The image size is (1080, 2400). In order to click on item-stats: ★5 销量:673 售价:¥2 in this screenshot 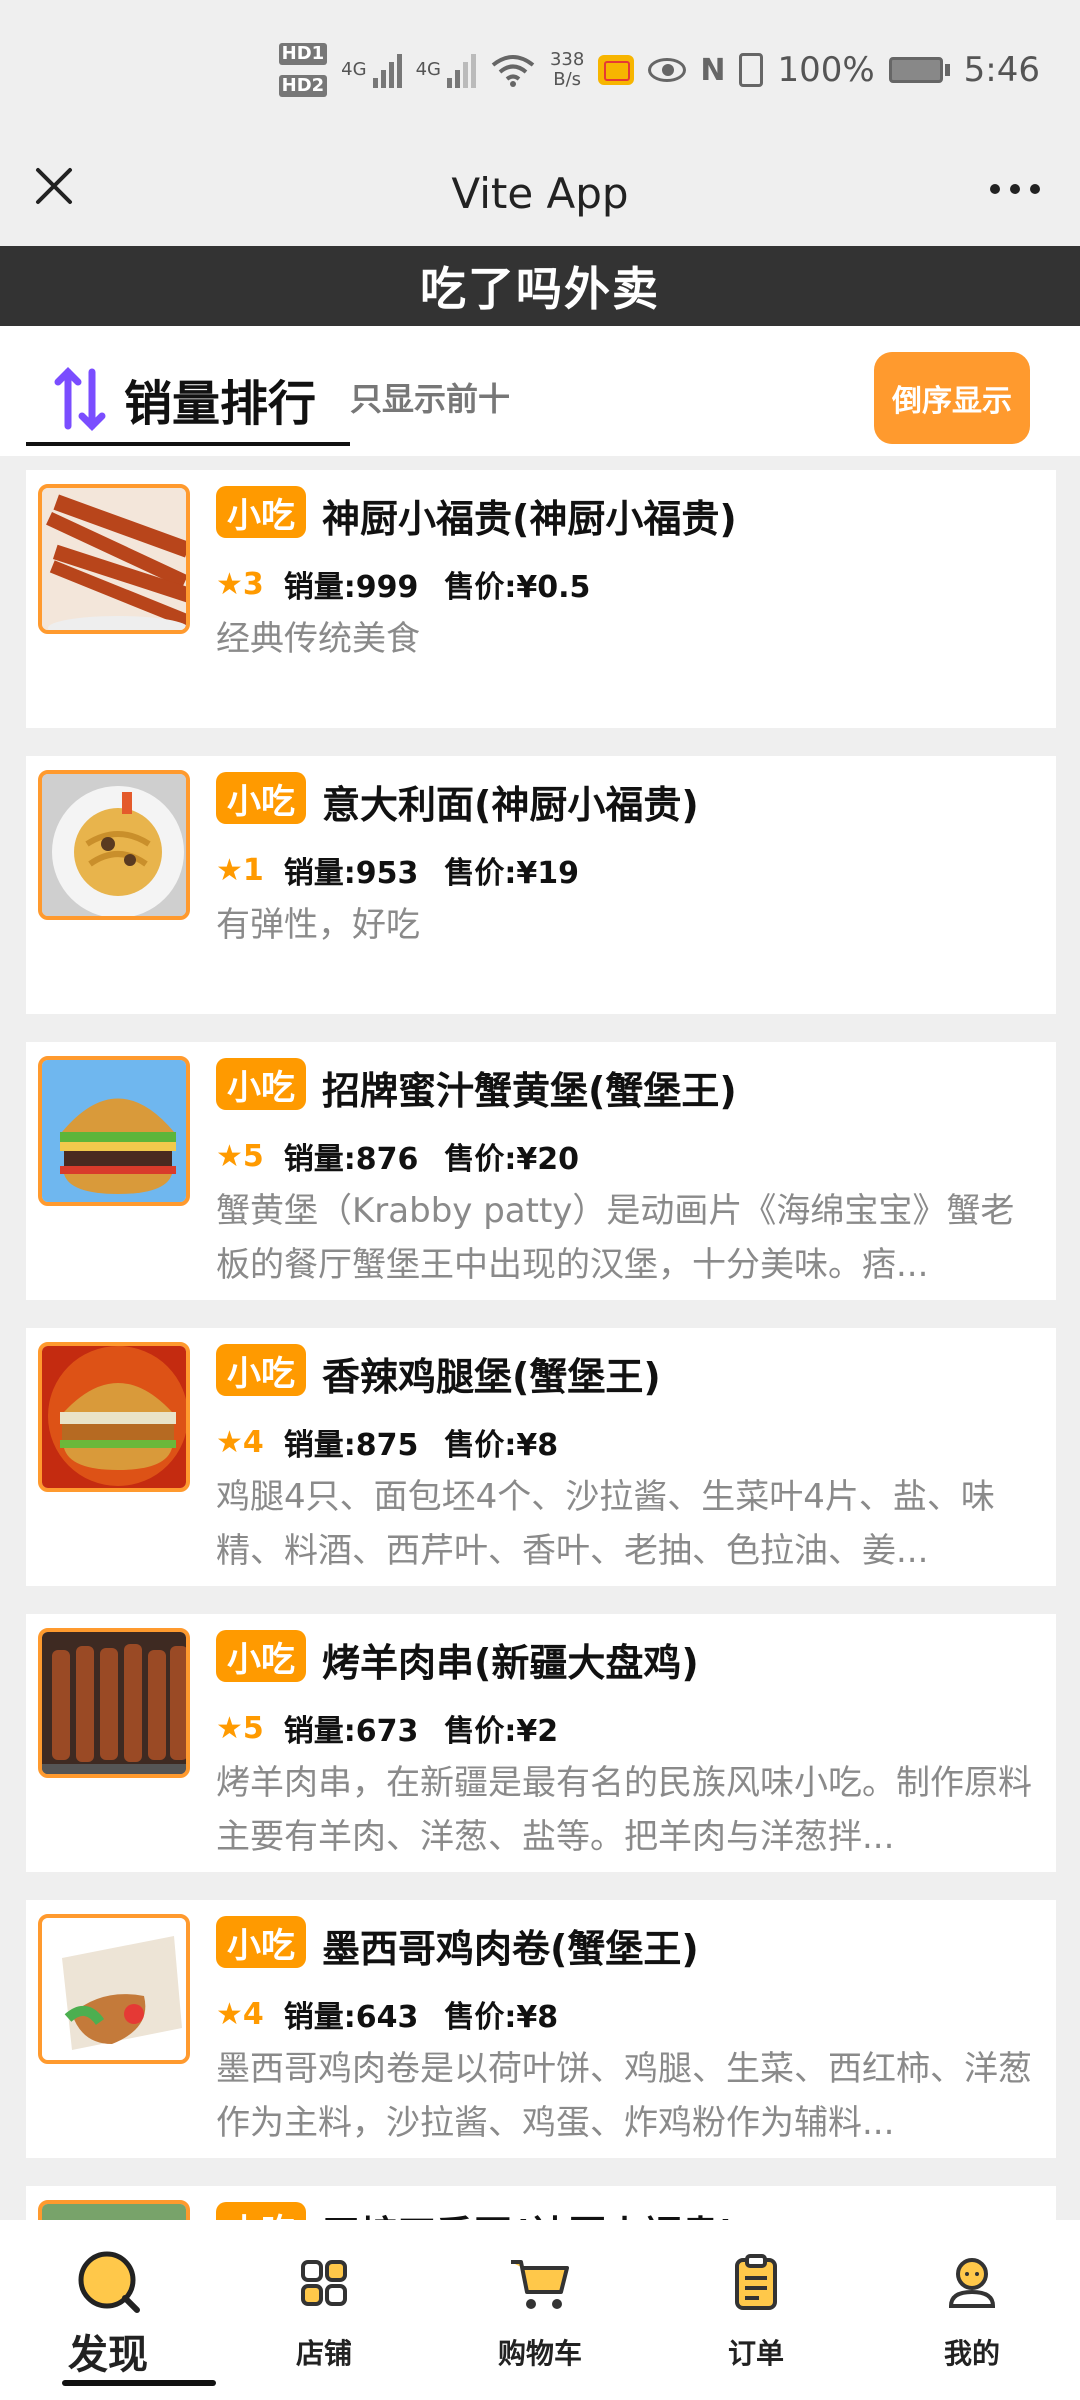, I will do `click(387, 1728)`.